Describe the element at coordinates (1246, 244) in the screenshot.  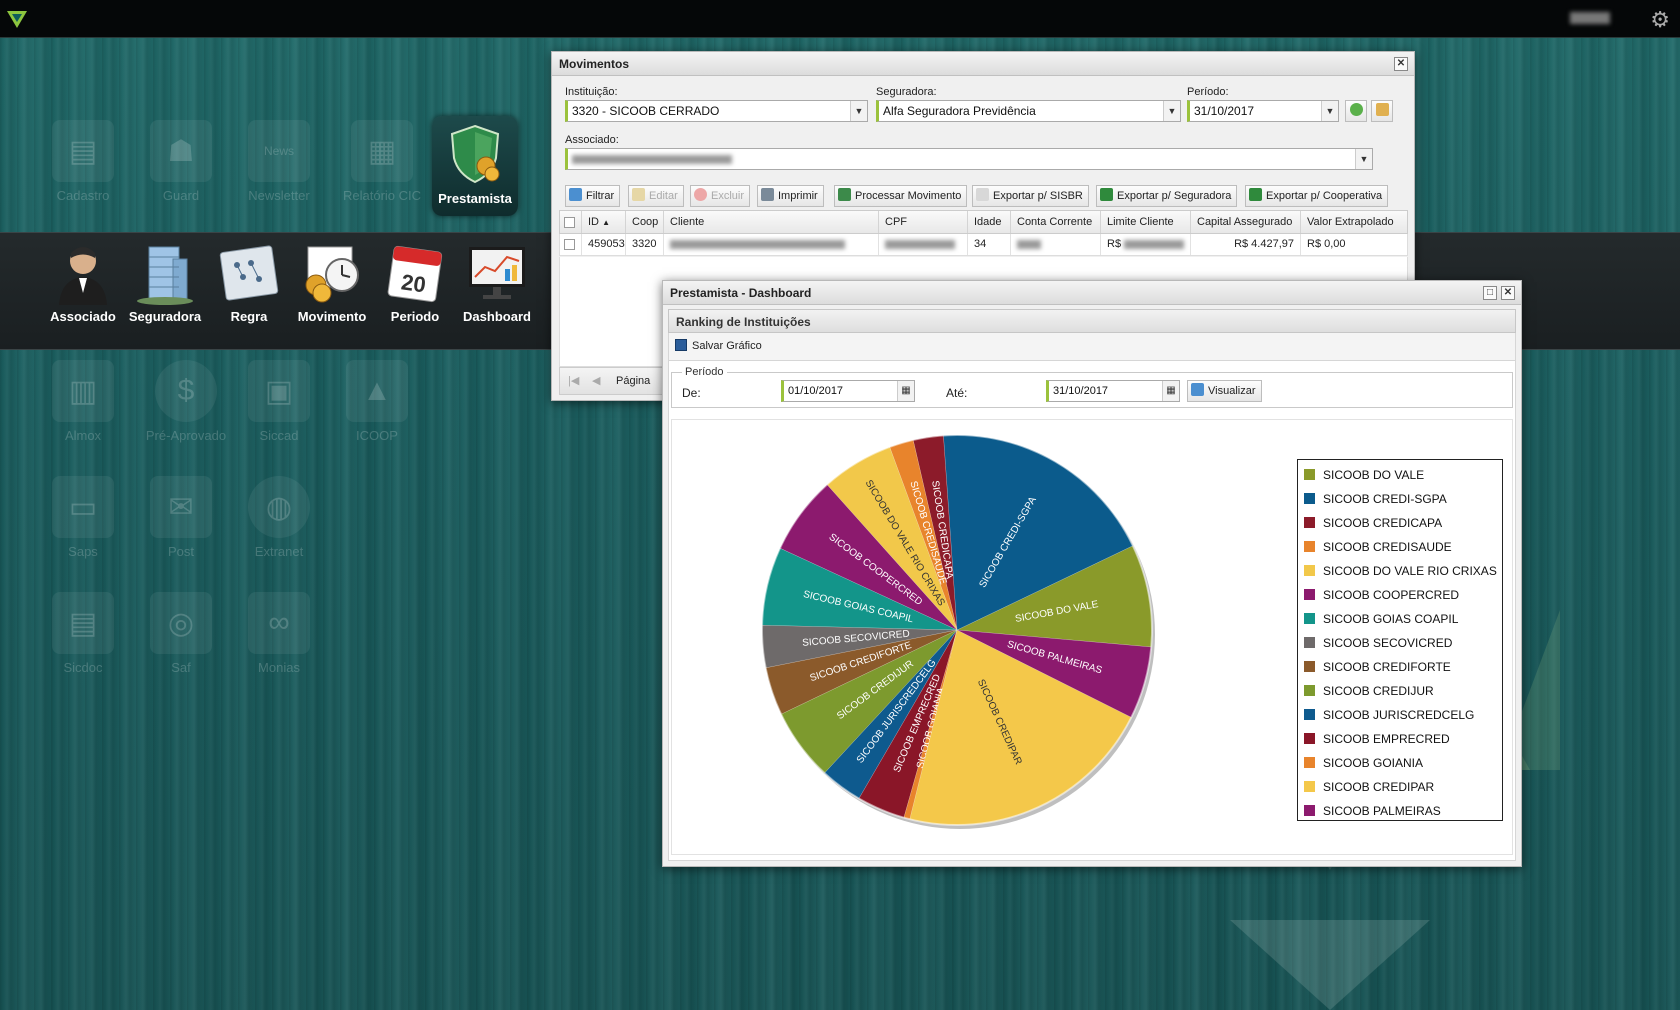
I see `cell-capital: R$ 4.427,97` at that location.